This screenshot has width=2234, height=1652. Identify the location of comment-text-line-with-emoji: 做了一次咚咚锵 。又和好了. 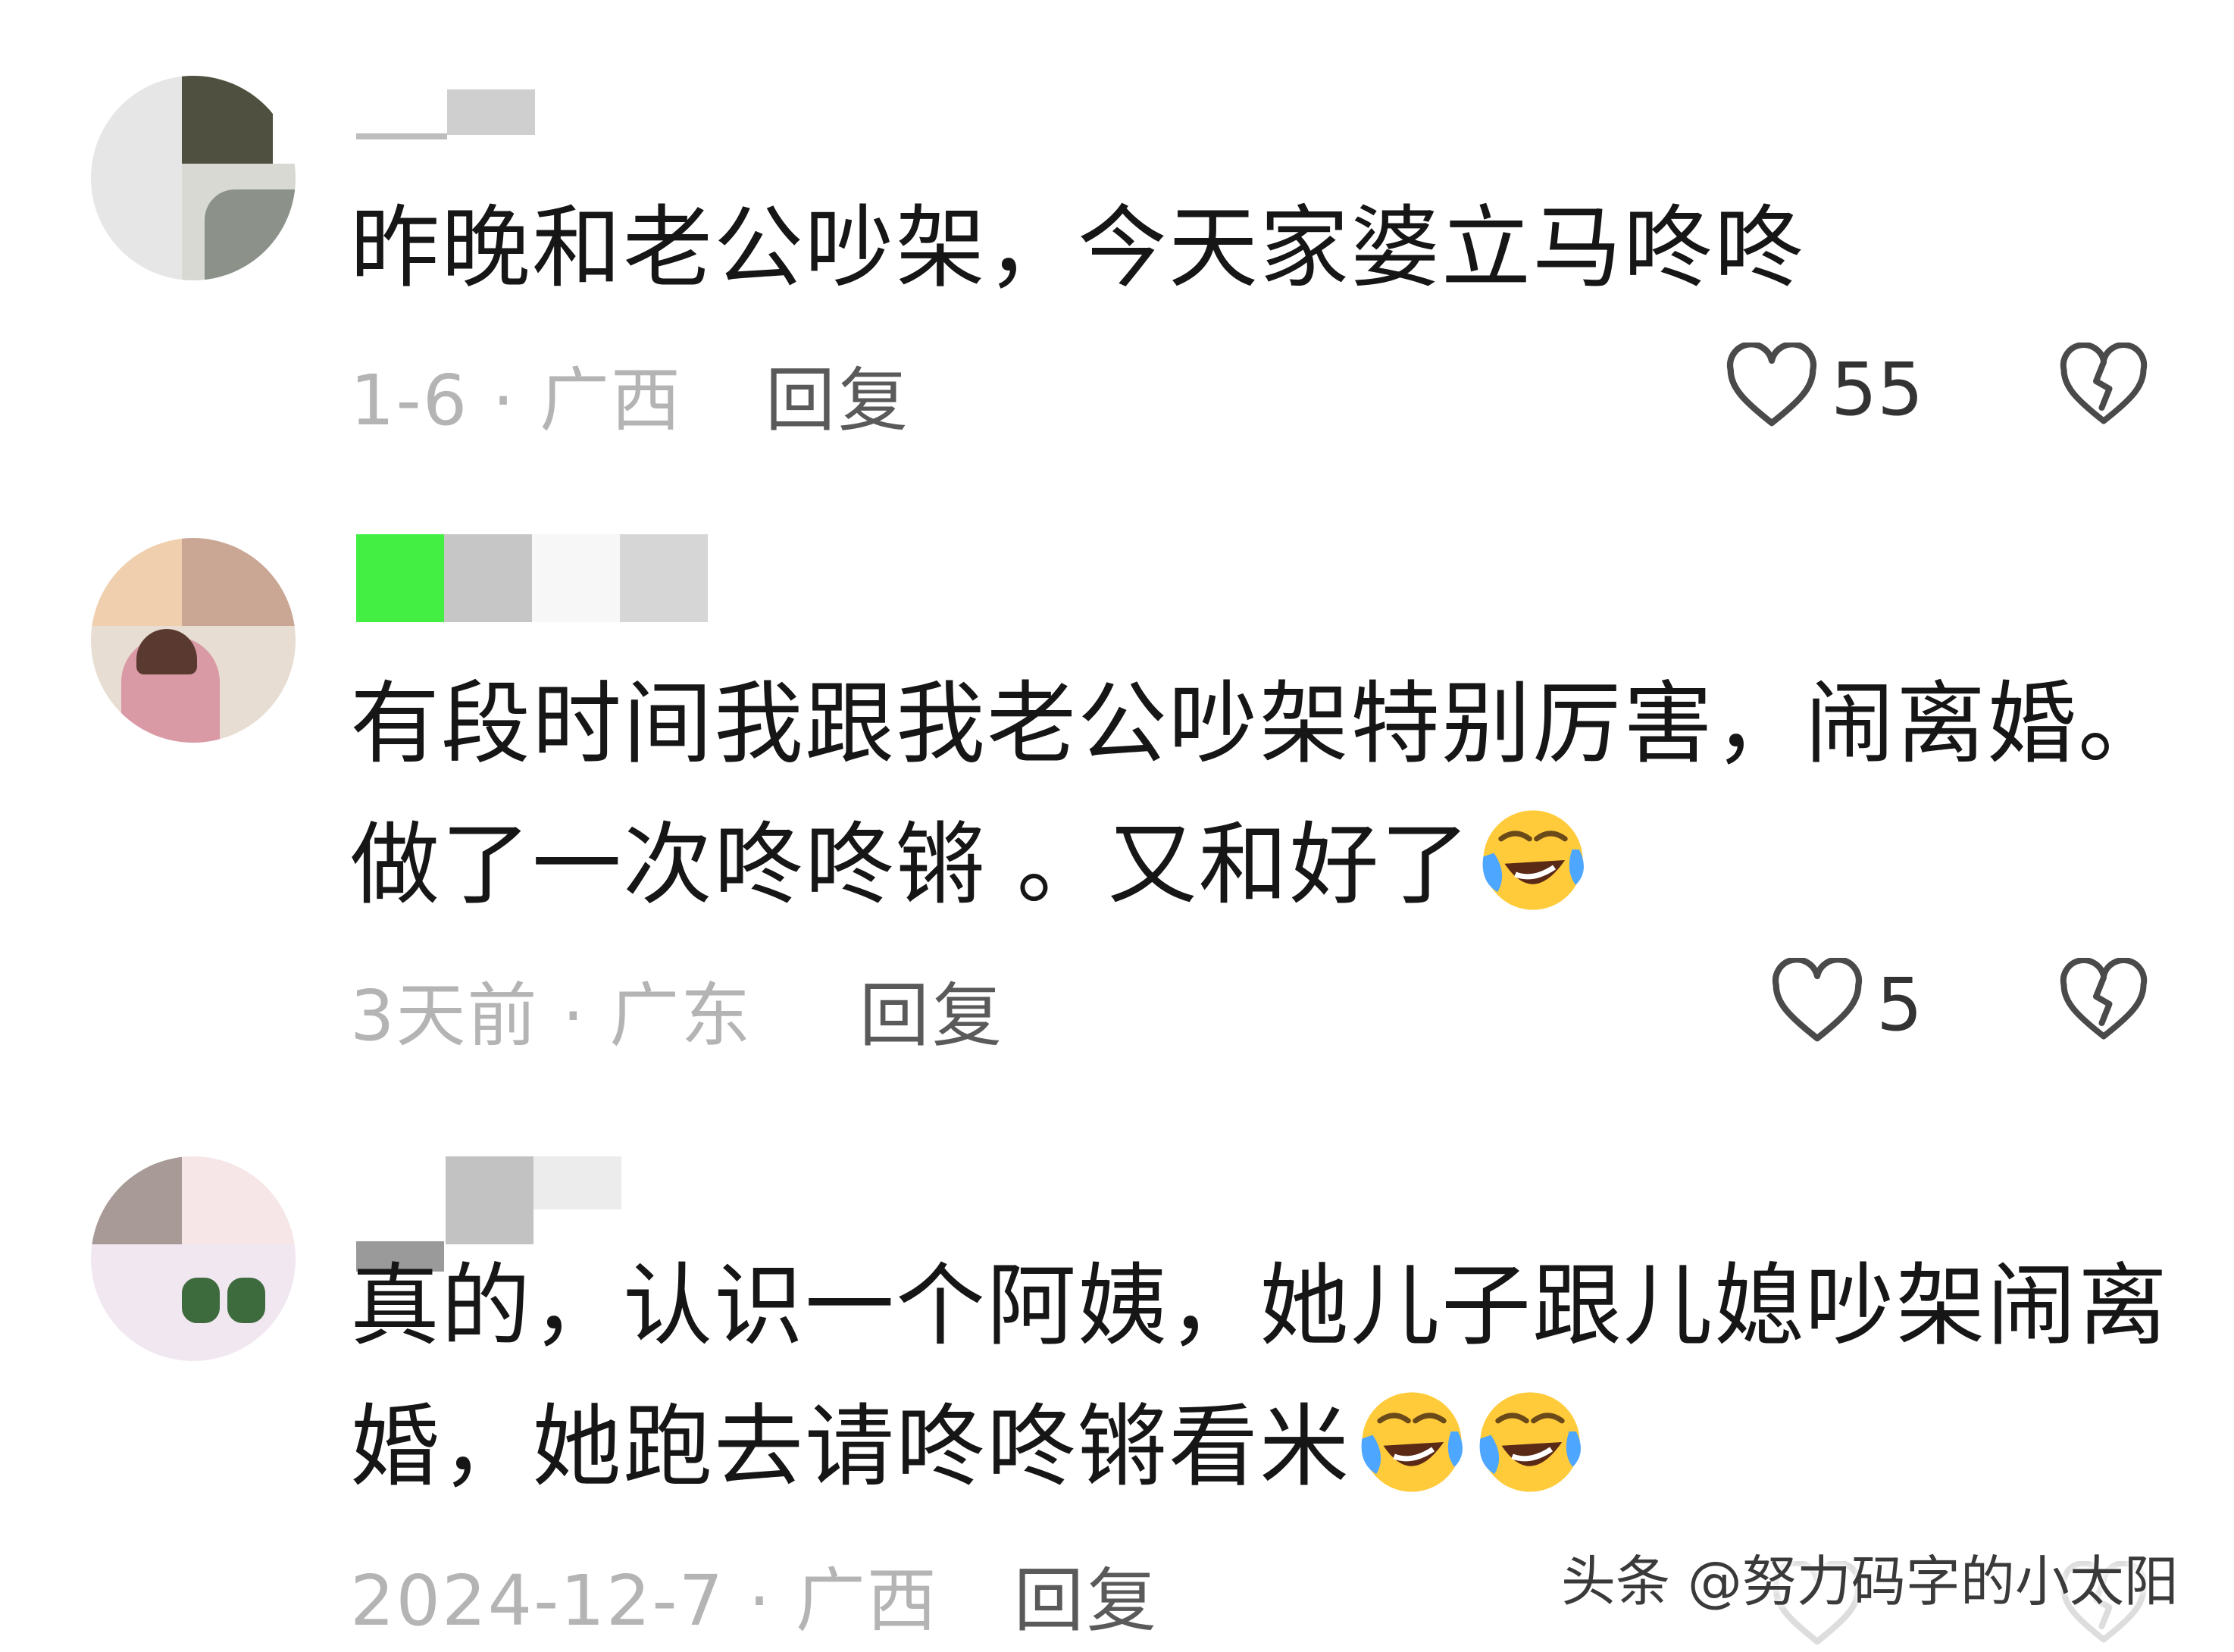
(1221, 864).